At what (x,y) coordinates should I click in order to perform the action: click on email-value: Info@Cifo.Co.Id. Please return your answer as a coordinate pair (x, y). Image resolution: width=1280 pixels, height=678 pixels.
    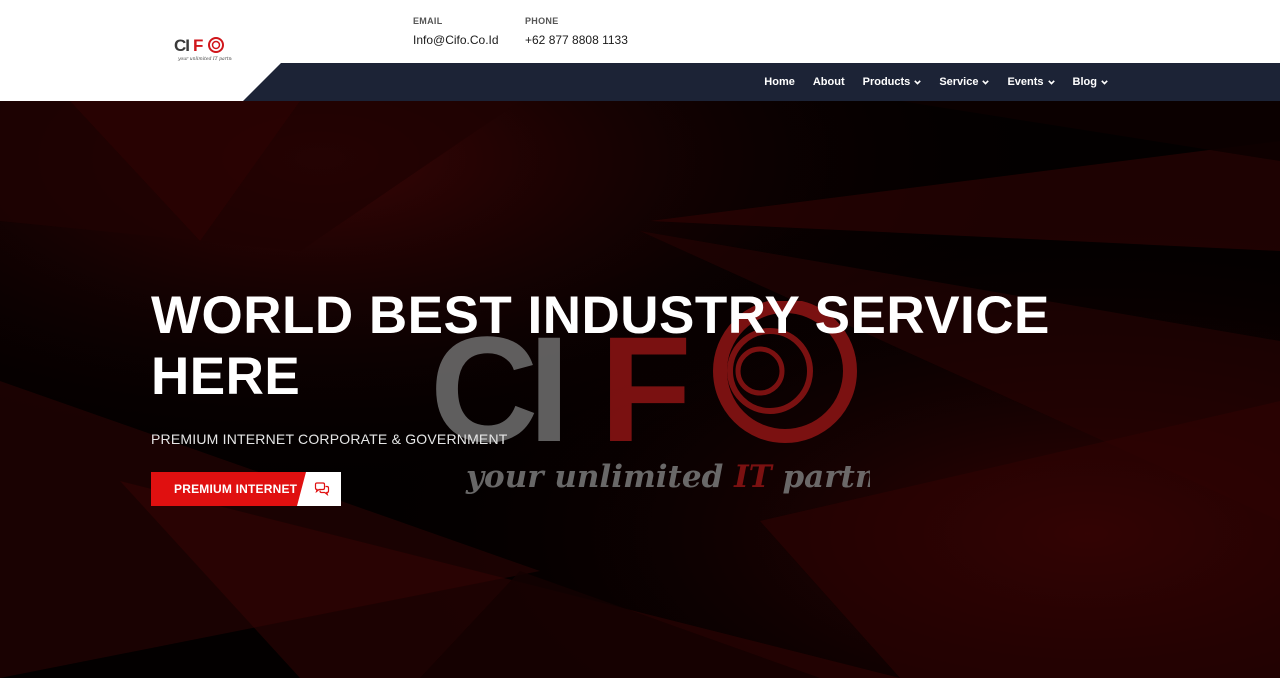
    Looking at the image, I should click on (456, 40).